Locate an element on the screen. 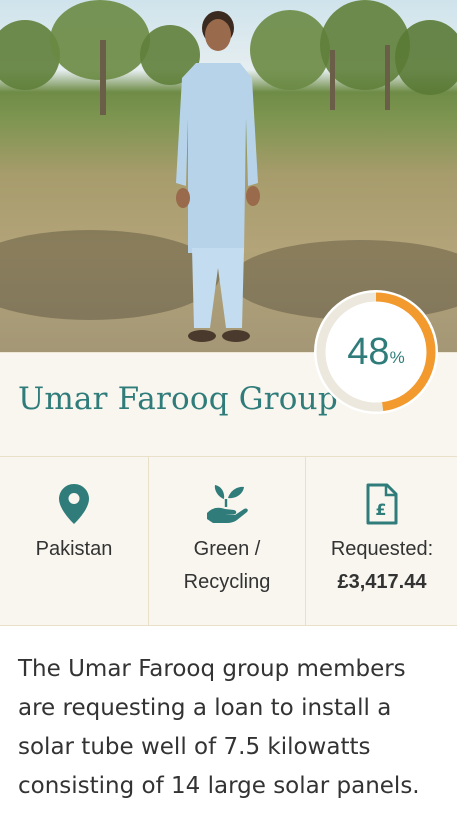 The width and height of the screenshot is (457, 826). percent-symbol: % is located at coordinates (397, 357).